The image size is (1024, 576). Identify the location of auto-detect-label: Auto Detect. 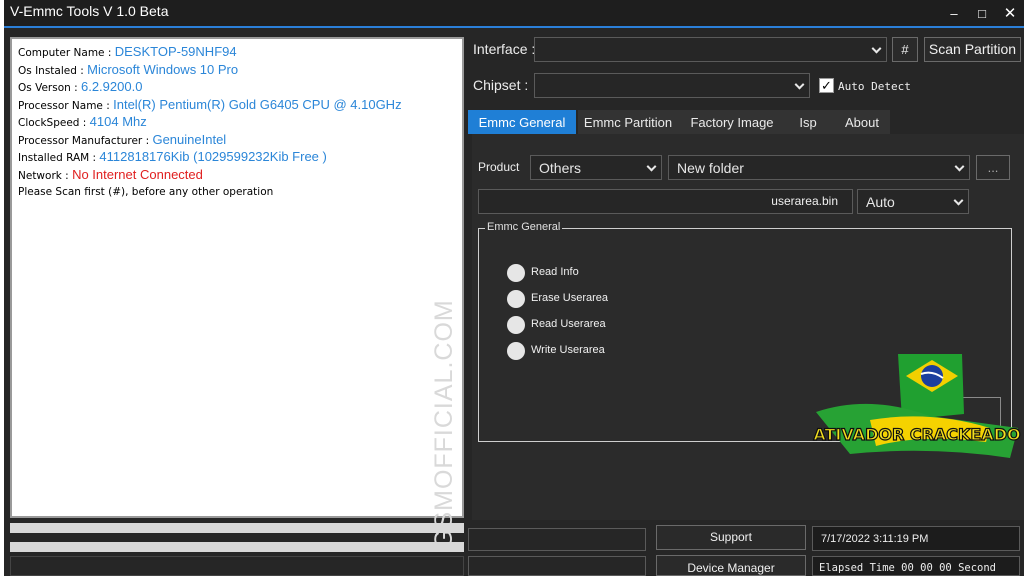
(874, 86).